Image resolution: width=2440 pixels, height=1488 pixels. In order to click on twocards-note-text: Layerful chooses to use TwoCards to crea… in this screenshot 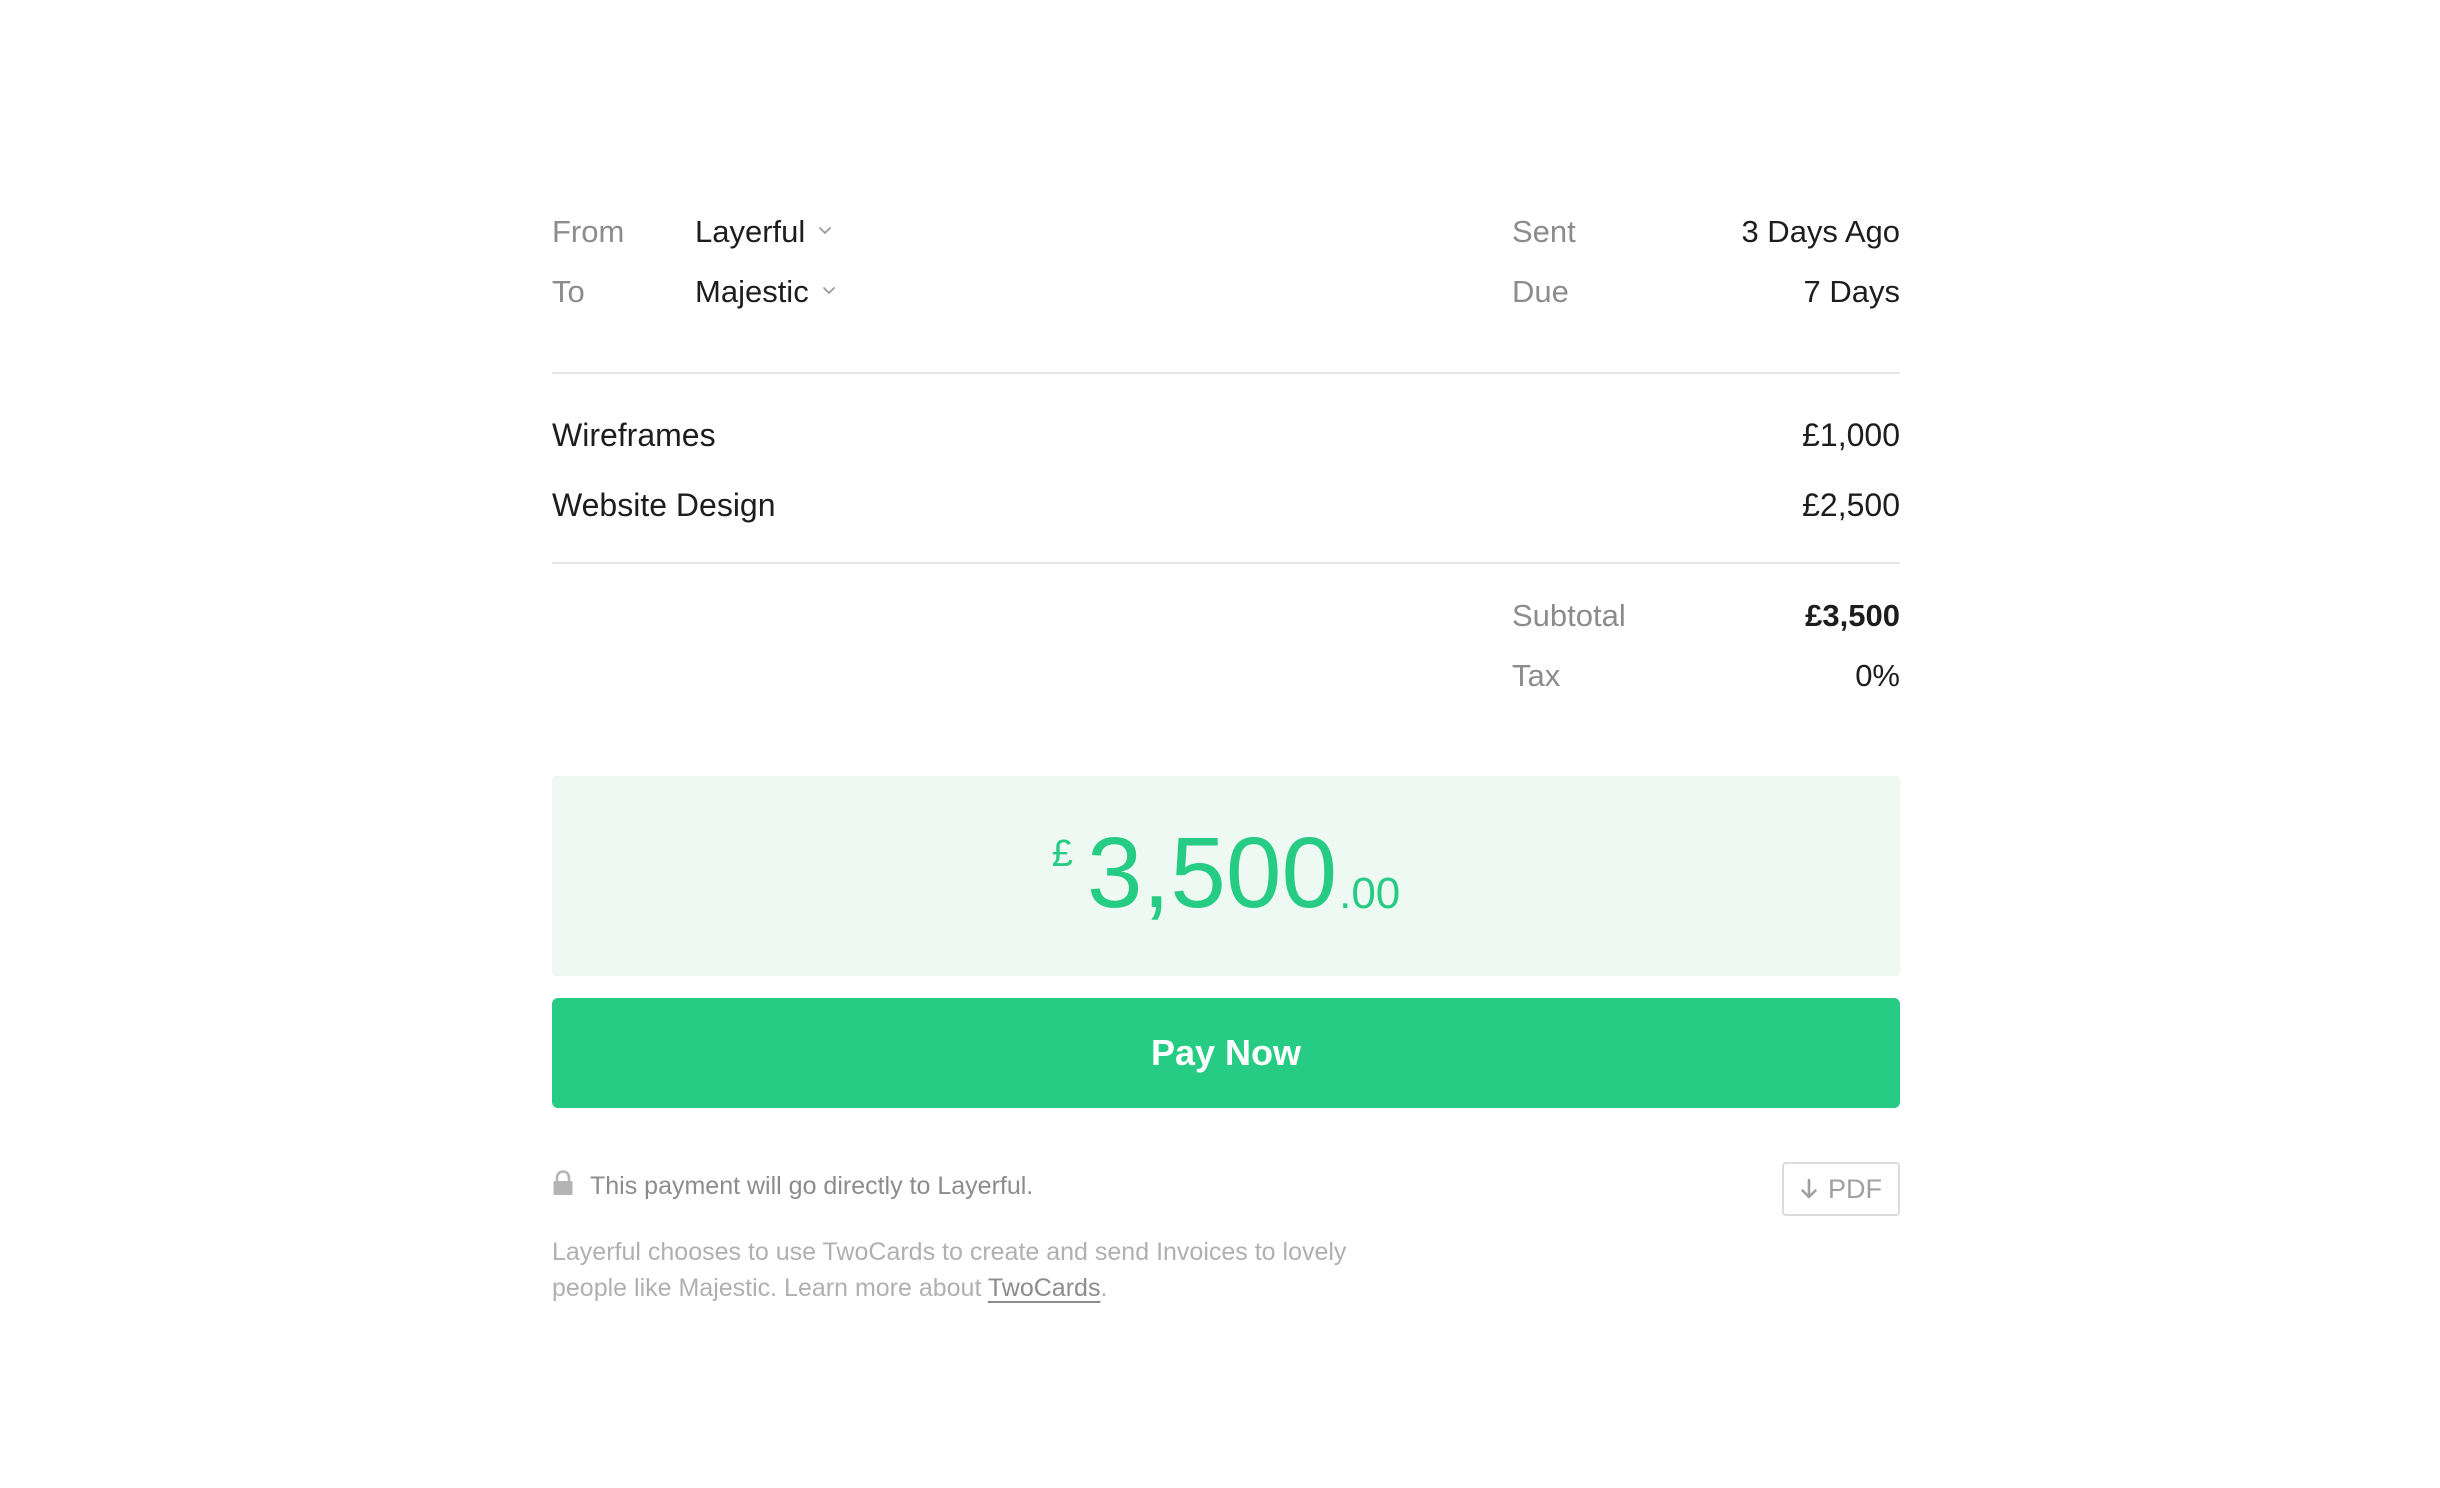, I will do `click(949, 1270)`.